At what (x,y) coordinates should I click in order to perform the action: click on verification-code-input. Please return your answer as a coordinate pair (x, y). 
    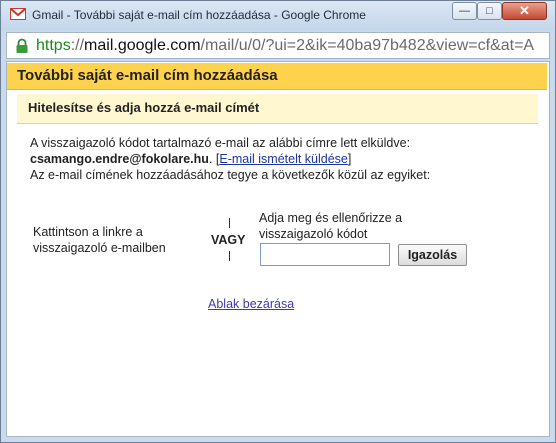
    Looking at the image, I should click on (325, 254).